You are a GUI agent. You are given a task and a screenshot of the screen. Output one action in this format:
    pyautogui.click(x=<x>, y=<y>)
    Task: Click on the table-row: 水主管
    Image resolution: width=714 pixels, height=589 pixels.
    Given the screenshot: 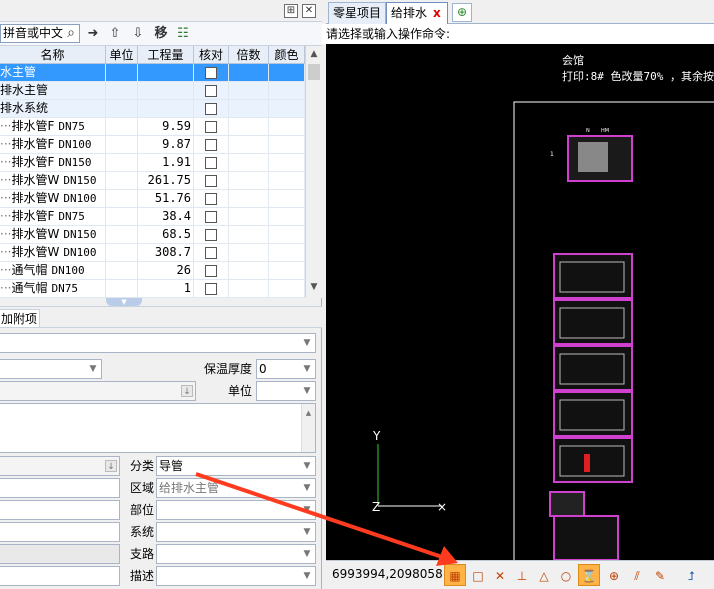 What is the action you would take?
    pyautogui.click(x=152, y=73)
    